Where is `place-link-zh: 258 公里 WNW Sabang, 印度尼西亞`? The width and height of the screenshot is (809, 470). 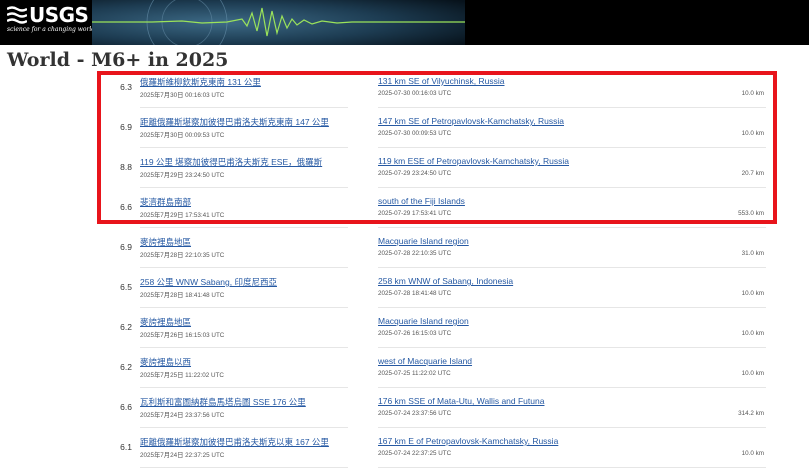
place-link-zh: 258 公里 WNW Sabang, 印度尼西亞 is located at coordinates (208, 282).